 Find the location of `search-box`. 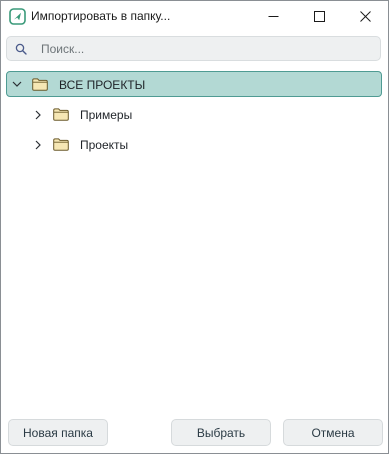

search-box is located at coordinates (193, 48).